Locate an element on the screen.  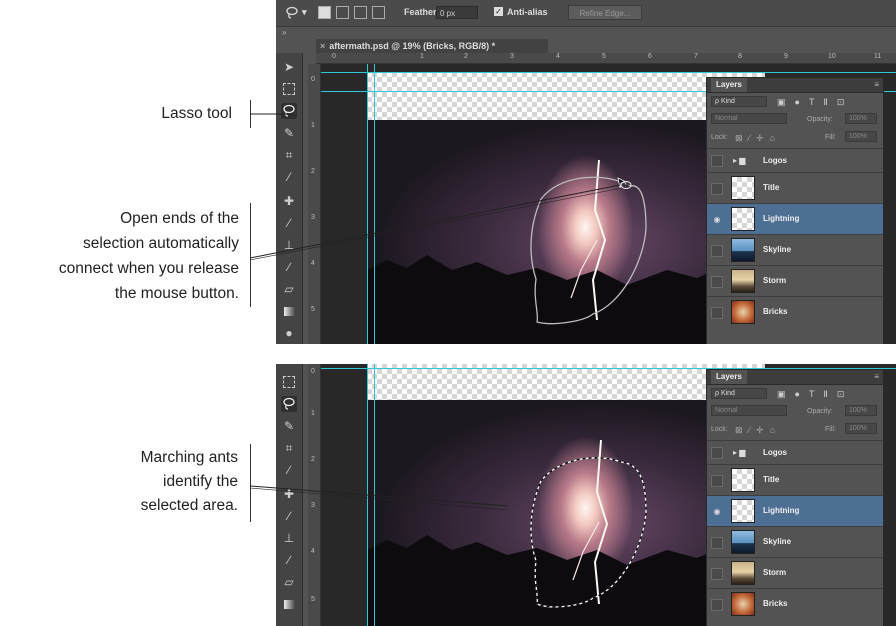
lasso-preset-icon is located at coordinates (292, 13).